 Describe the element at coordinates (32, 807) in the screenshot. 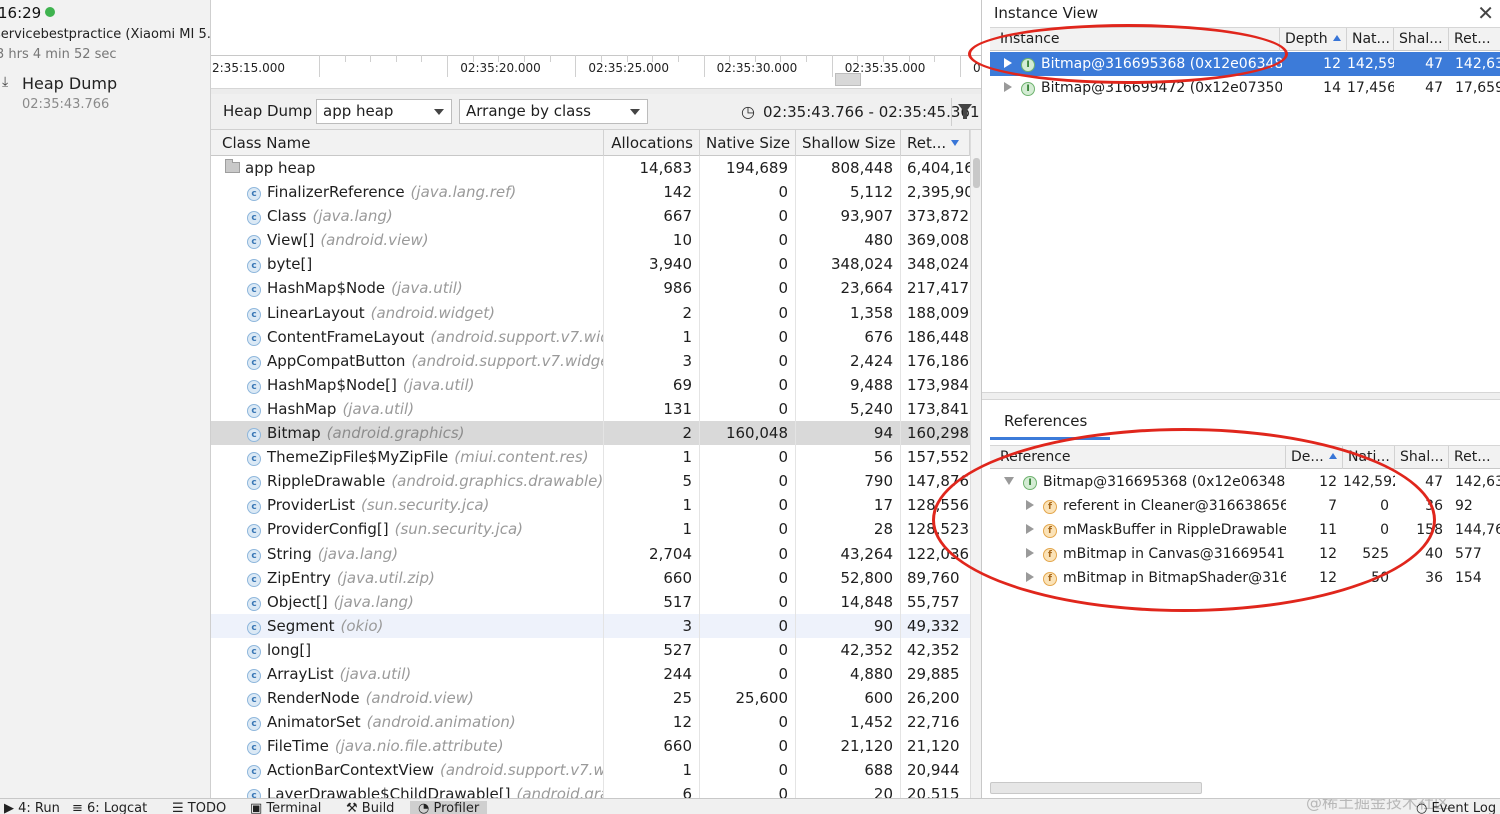

I see `tab-run: ▶ 4: Run` at that location.